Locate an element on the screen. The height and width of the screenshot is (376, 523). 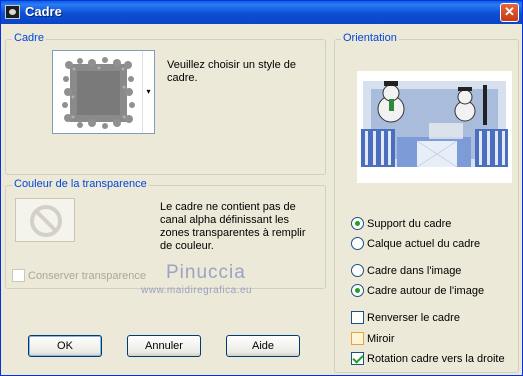
radio-label: Support du cadre is located at coordinates (409, 224).